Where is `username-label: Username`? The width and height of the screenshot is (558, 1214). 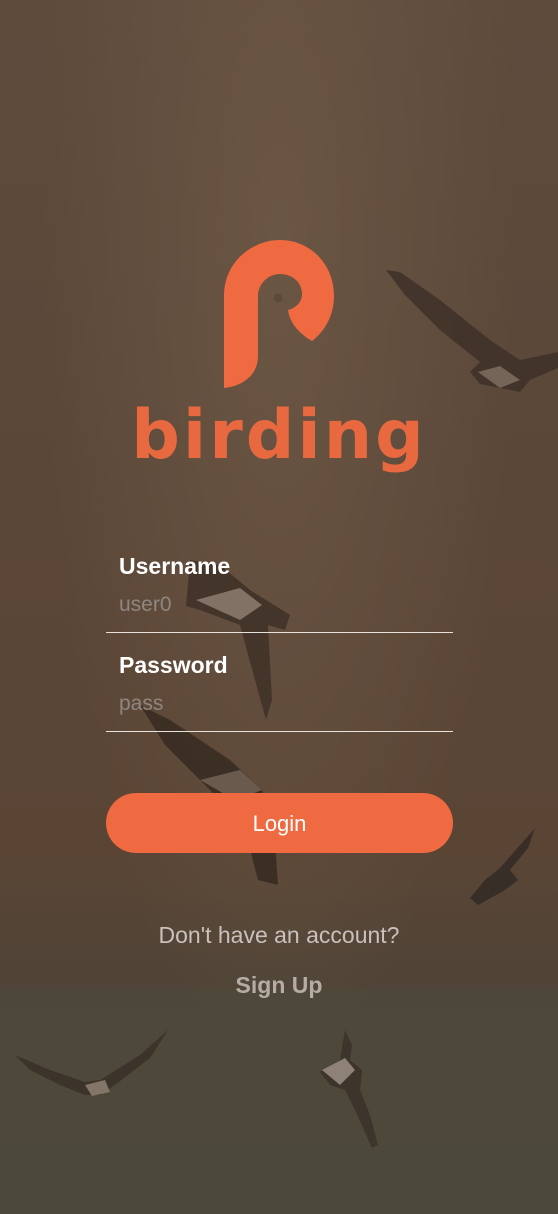 username-label: Username is located at coordinates (175, 566).